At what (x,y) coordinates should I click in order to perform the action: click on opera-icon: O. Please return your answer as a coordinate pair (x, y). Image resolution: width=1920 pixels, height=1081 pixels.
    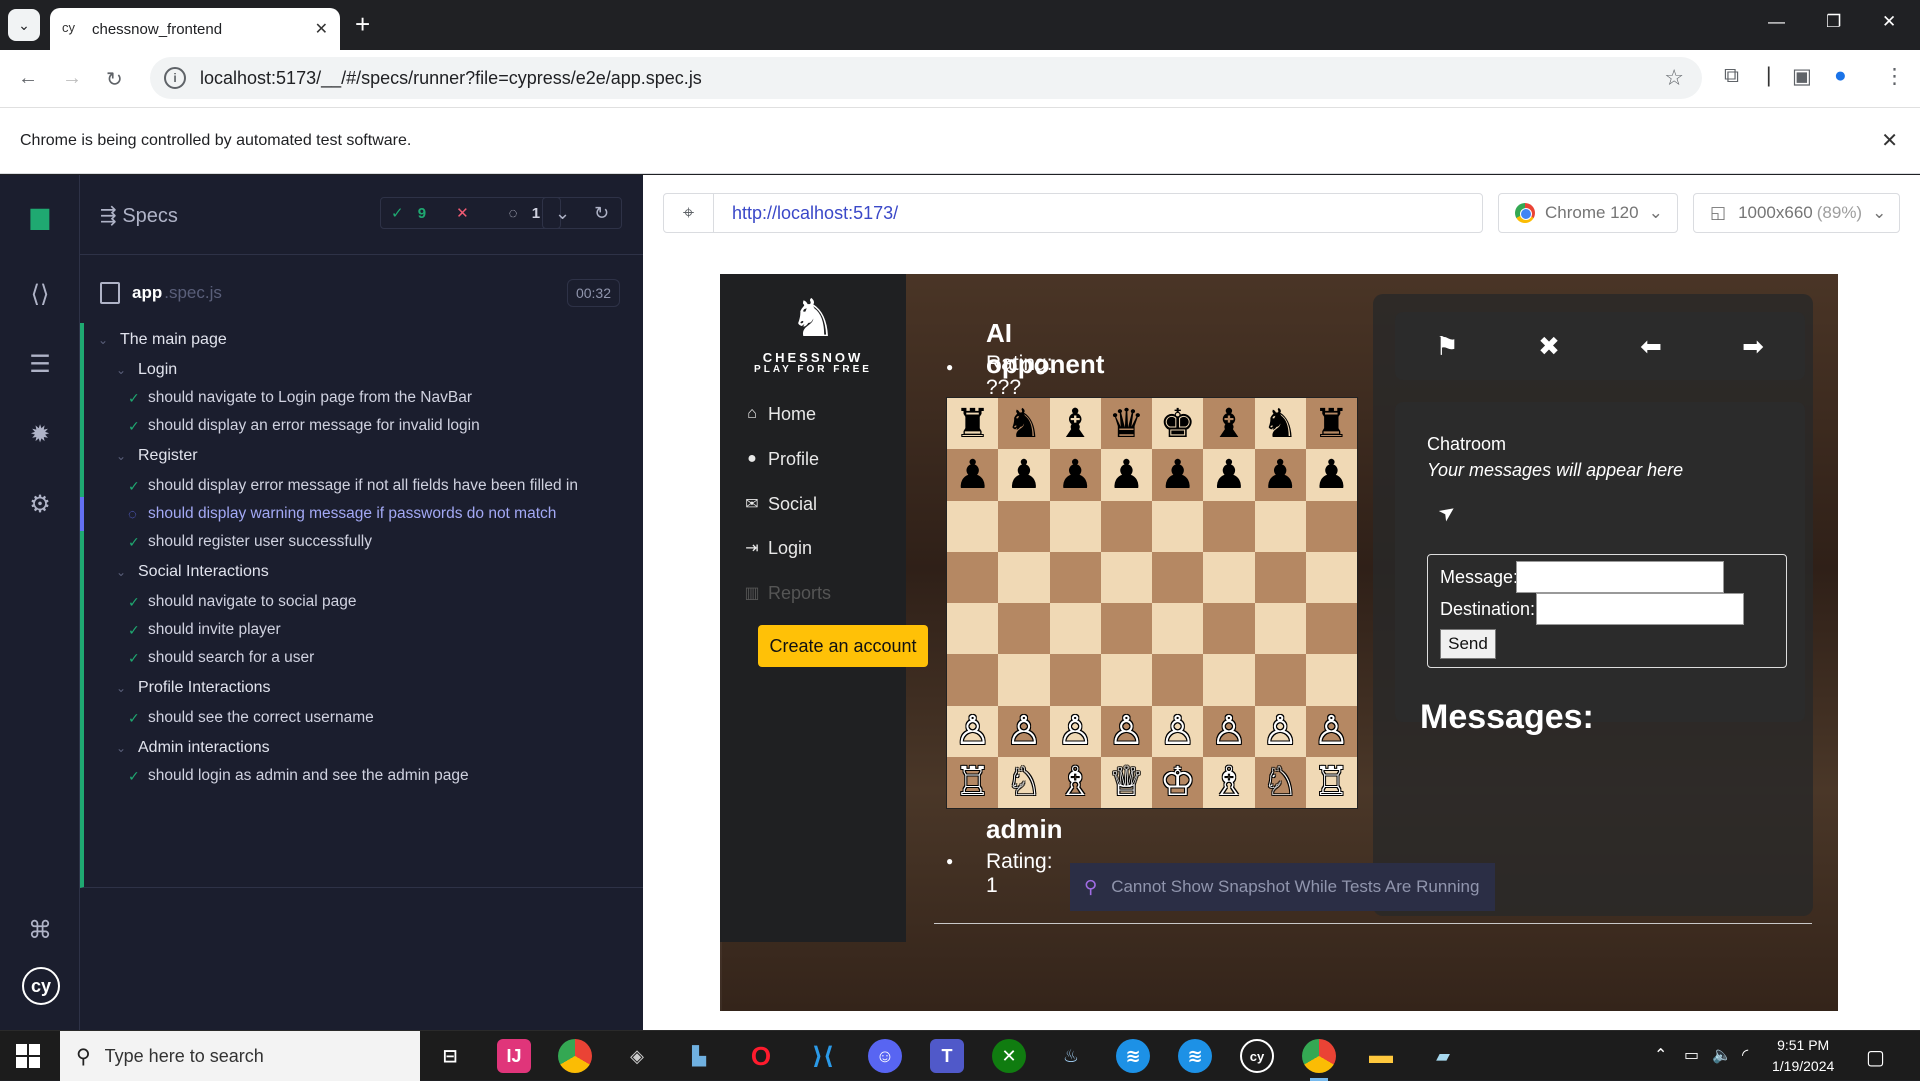
    Looking at the image, I should click on (761, 1056).